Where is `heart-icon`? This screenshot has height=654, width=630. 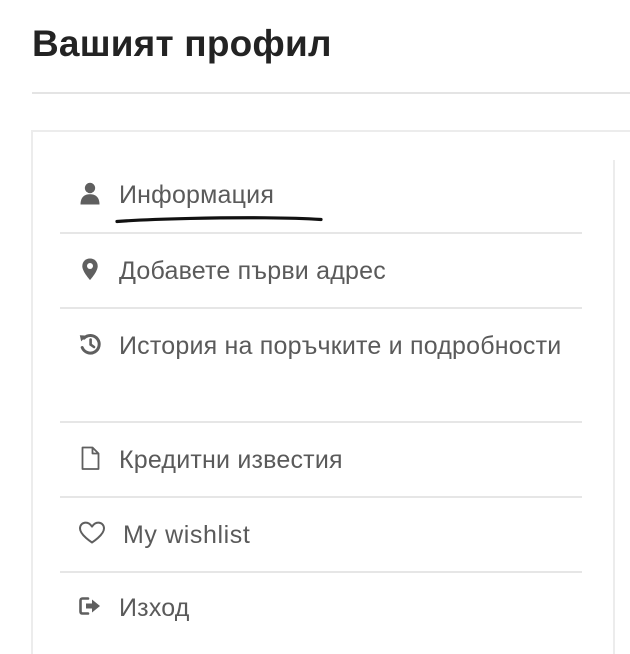 heart-icon is located at coordinates (92, 533).